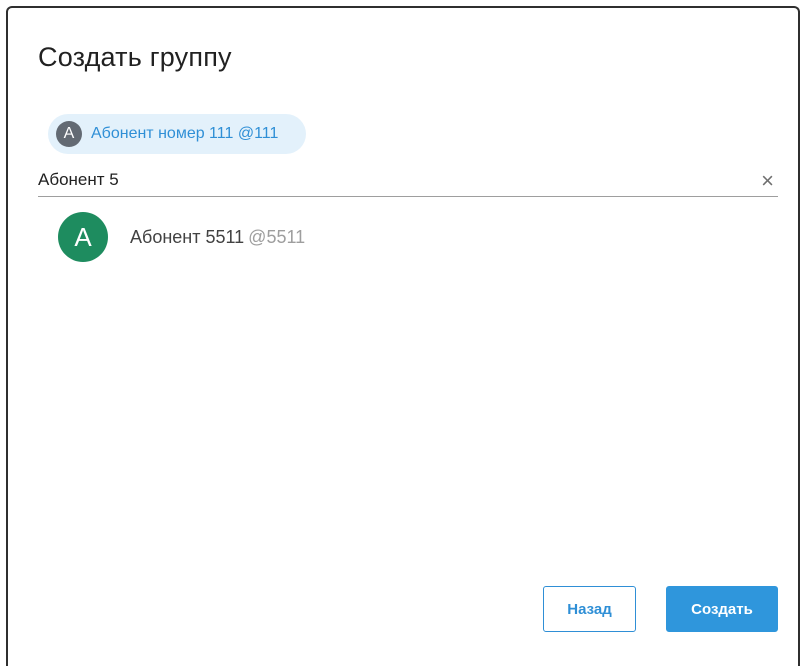  I want to click on search-field: ×, so click(408, 182).